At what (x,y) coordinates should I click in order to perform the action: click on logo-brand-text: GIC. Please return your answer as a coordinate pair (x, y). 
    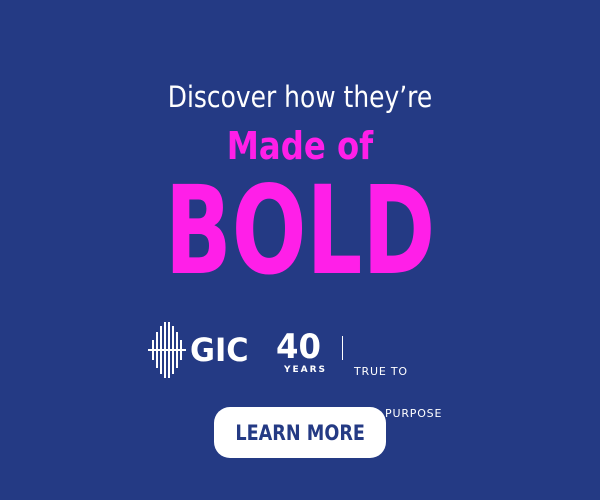
    Looking at the image, I should click on (219, 350).